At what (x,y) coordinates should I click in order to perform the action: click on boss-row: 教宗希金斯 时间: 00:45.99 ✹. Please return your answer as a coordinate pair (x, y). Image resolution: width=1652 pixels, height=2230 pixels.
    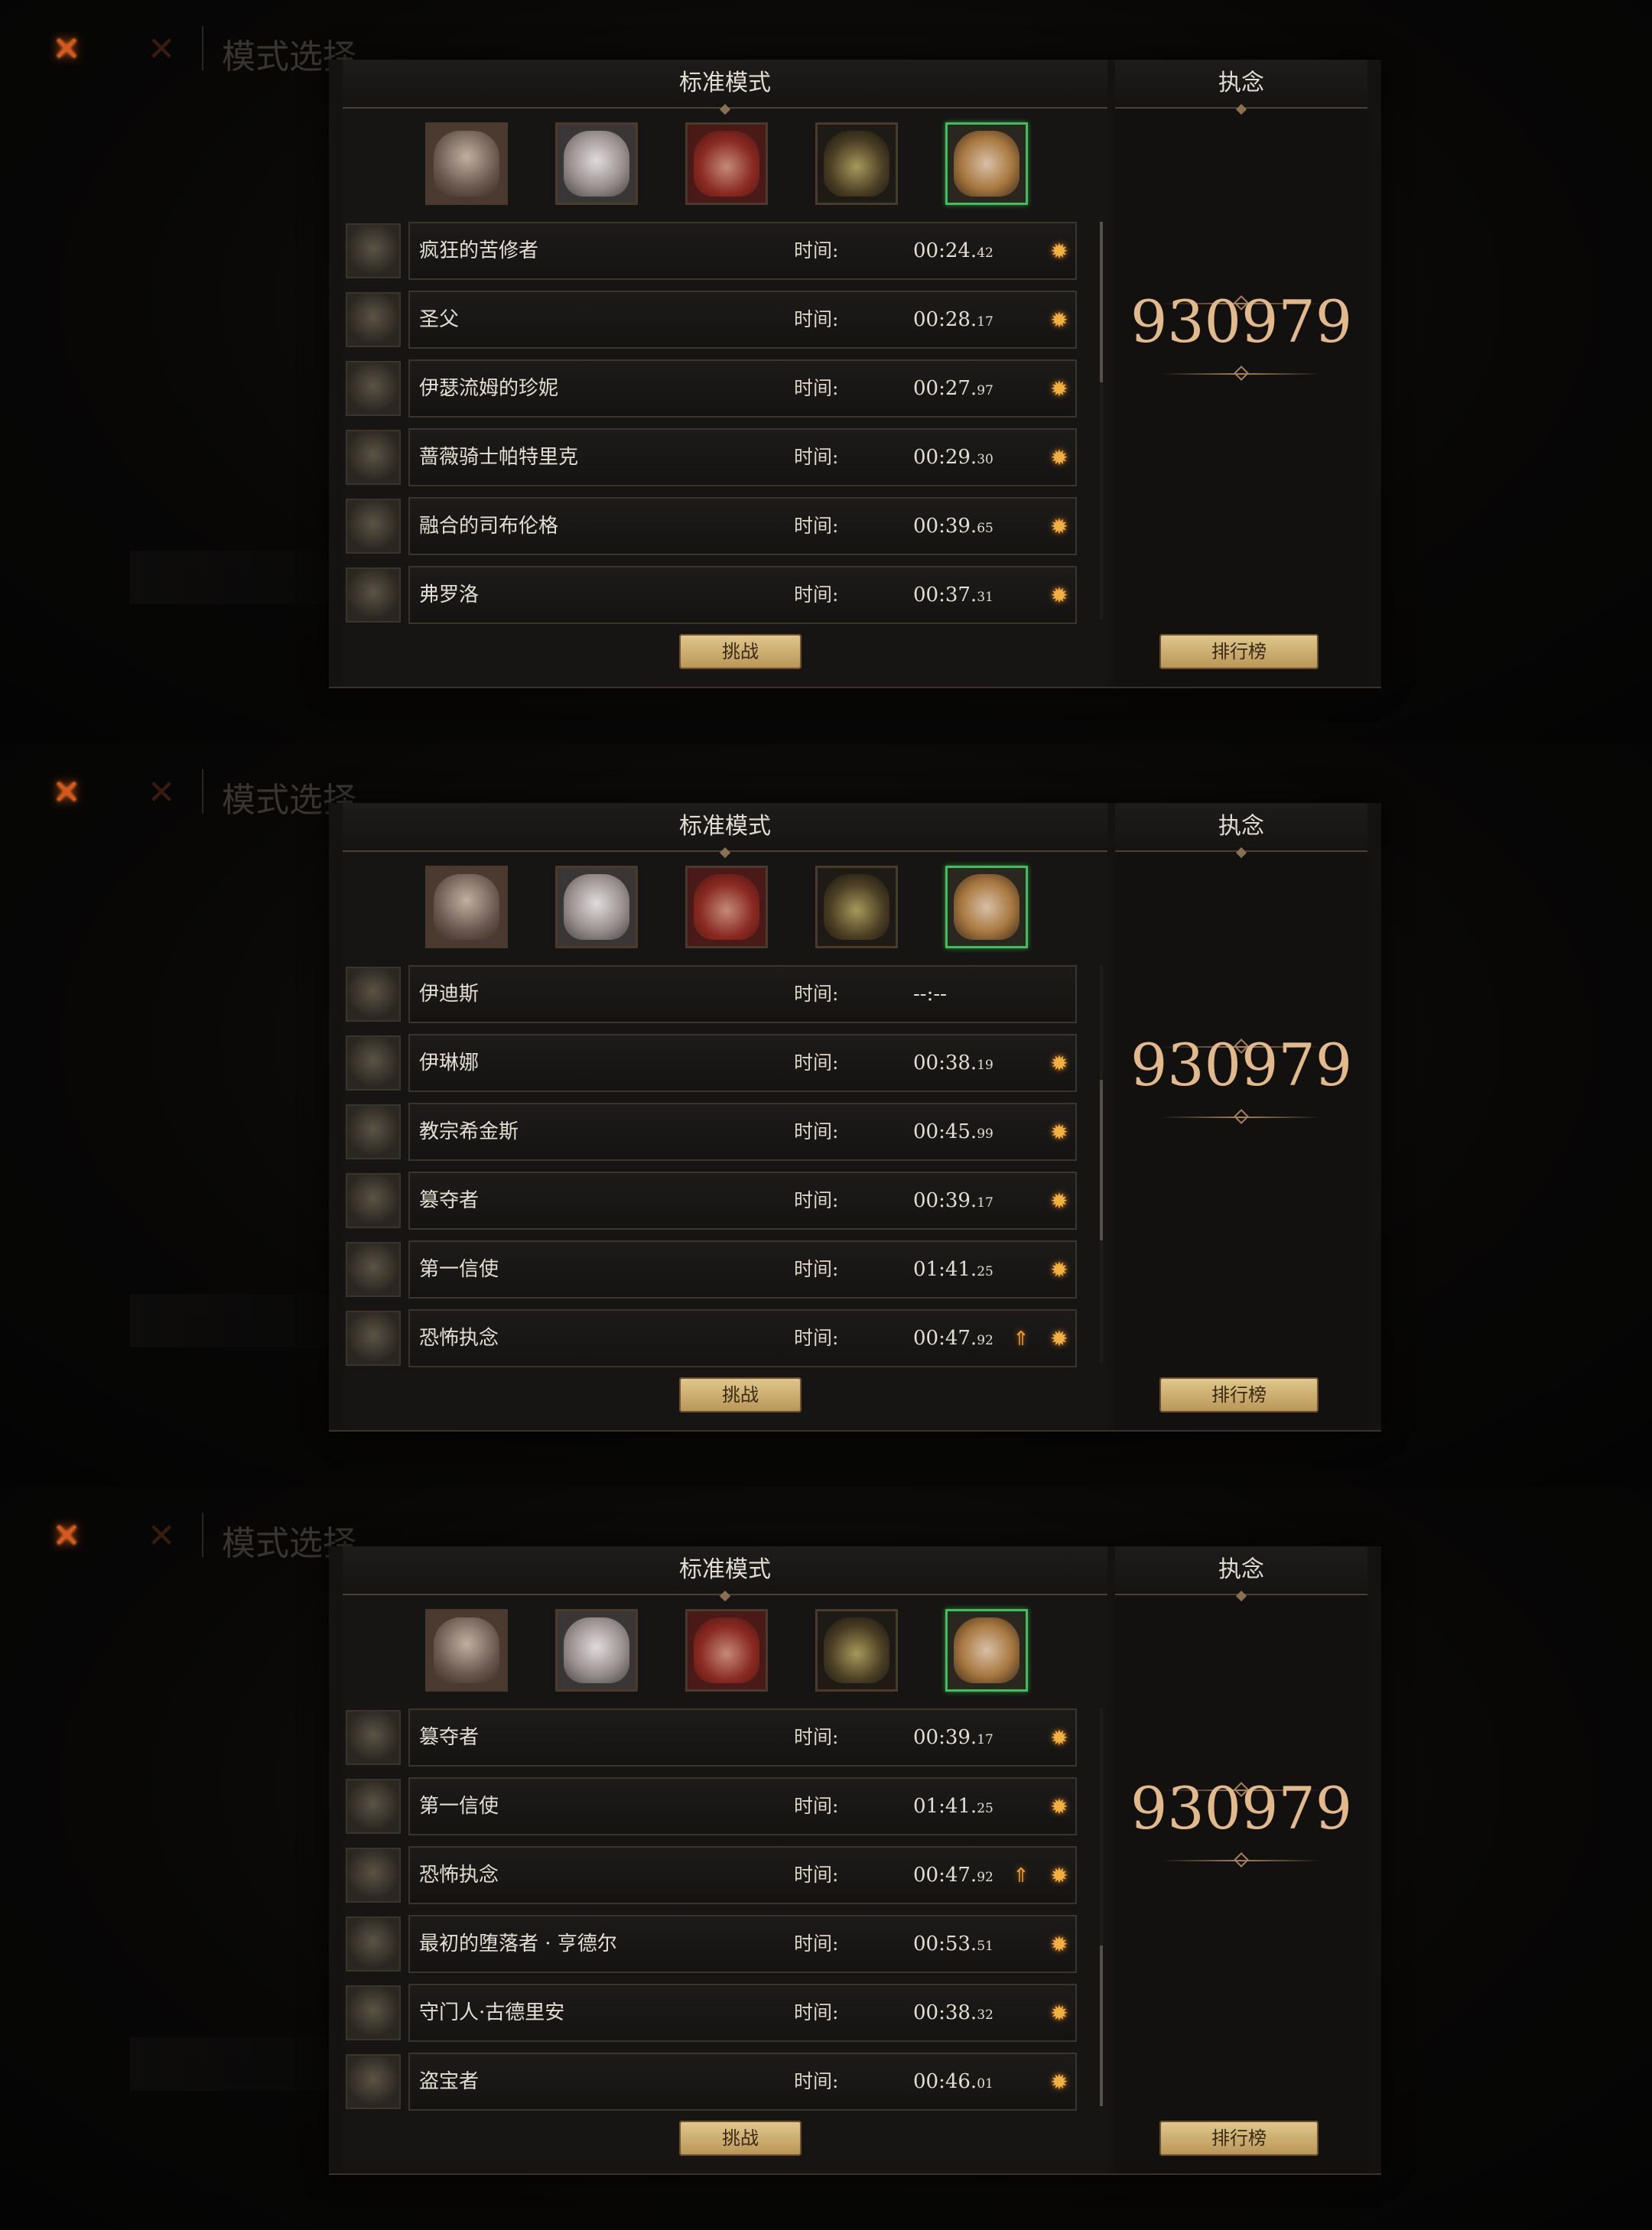
    Looking at the image, I should click on (710, 1132).